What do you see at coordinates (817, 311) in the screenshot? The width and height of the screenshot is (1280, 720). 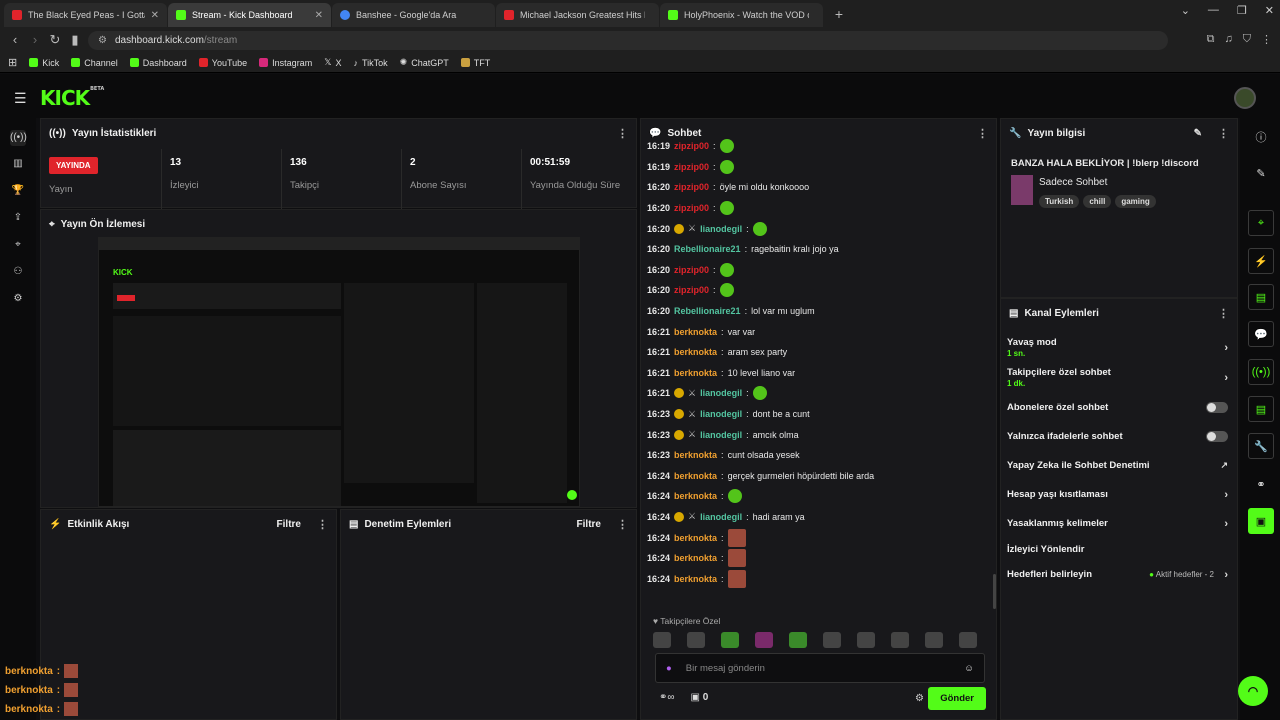 I see `chat-message: 16:20 Rebellionaire21: lol var mı uglum` at bounding box center [817, 311].